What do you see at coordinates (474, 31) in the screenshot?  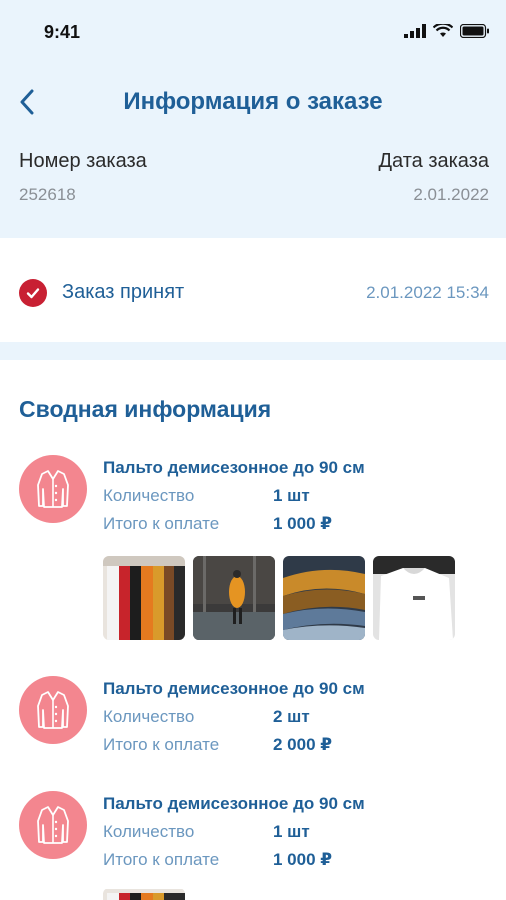 I see `battery-icon` at bounding box center [474, 31].